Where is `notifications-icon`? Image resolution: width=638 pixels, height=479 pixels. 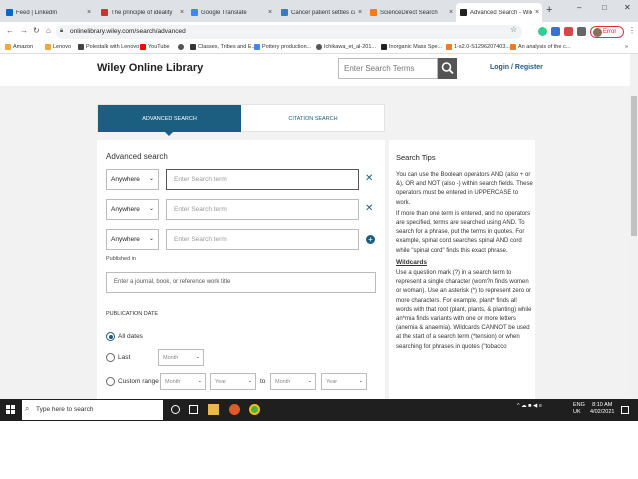 notifications-icon is located at coordinates (625, 410).